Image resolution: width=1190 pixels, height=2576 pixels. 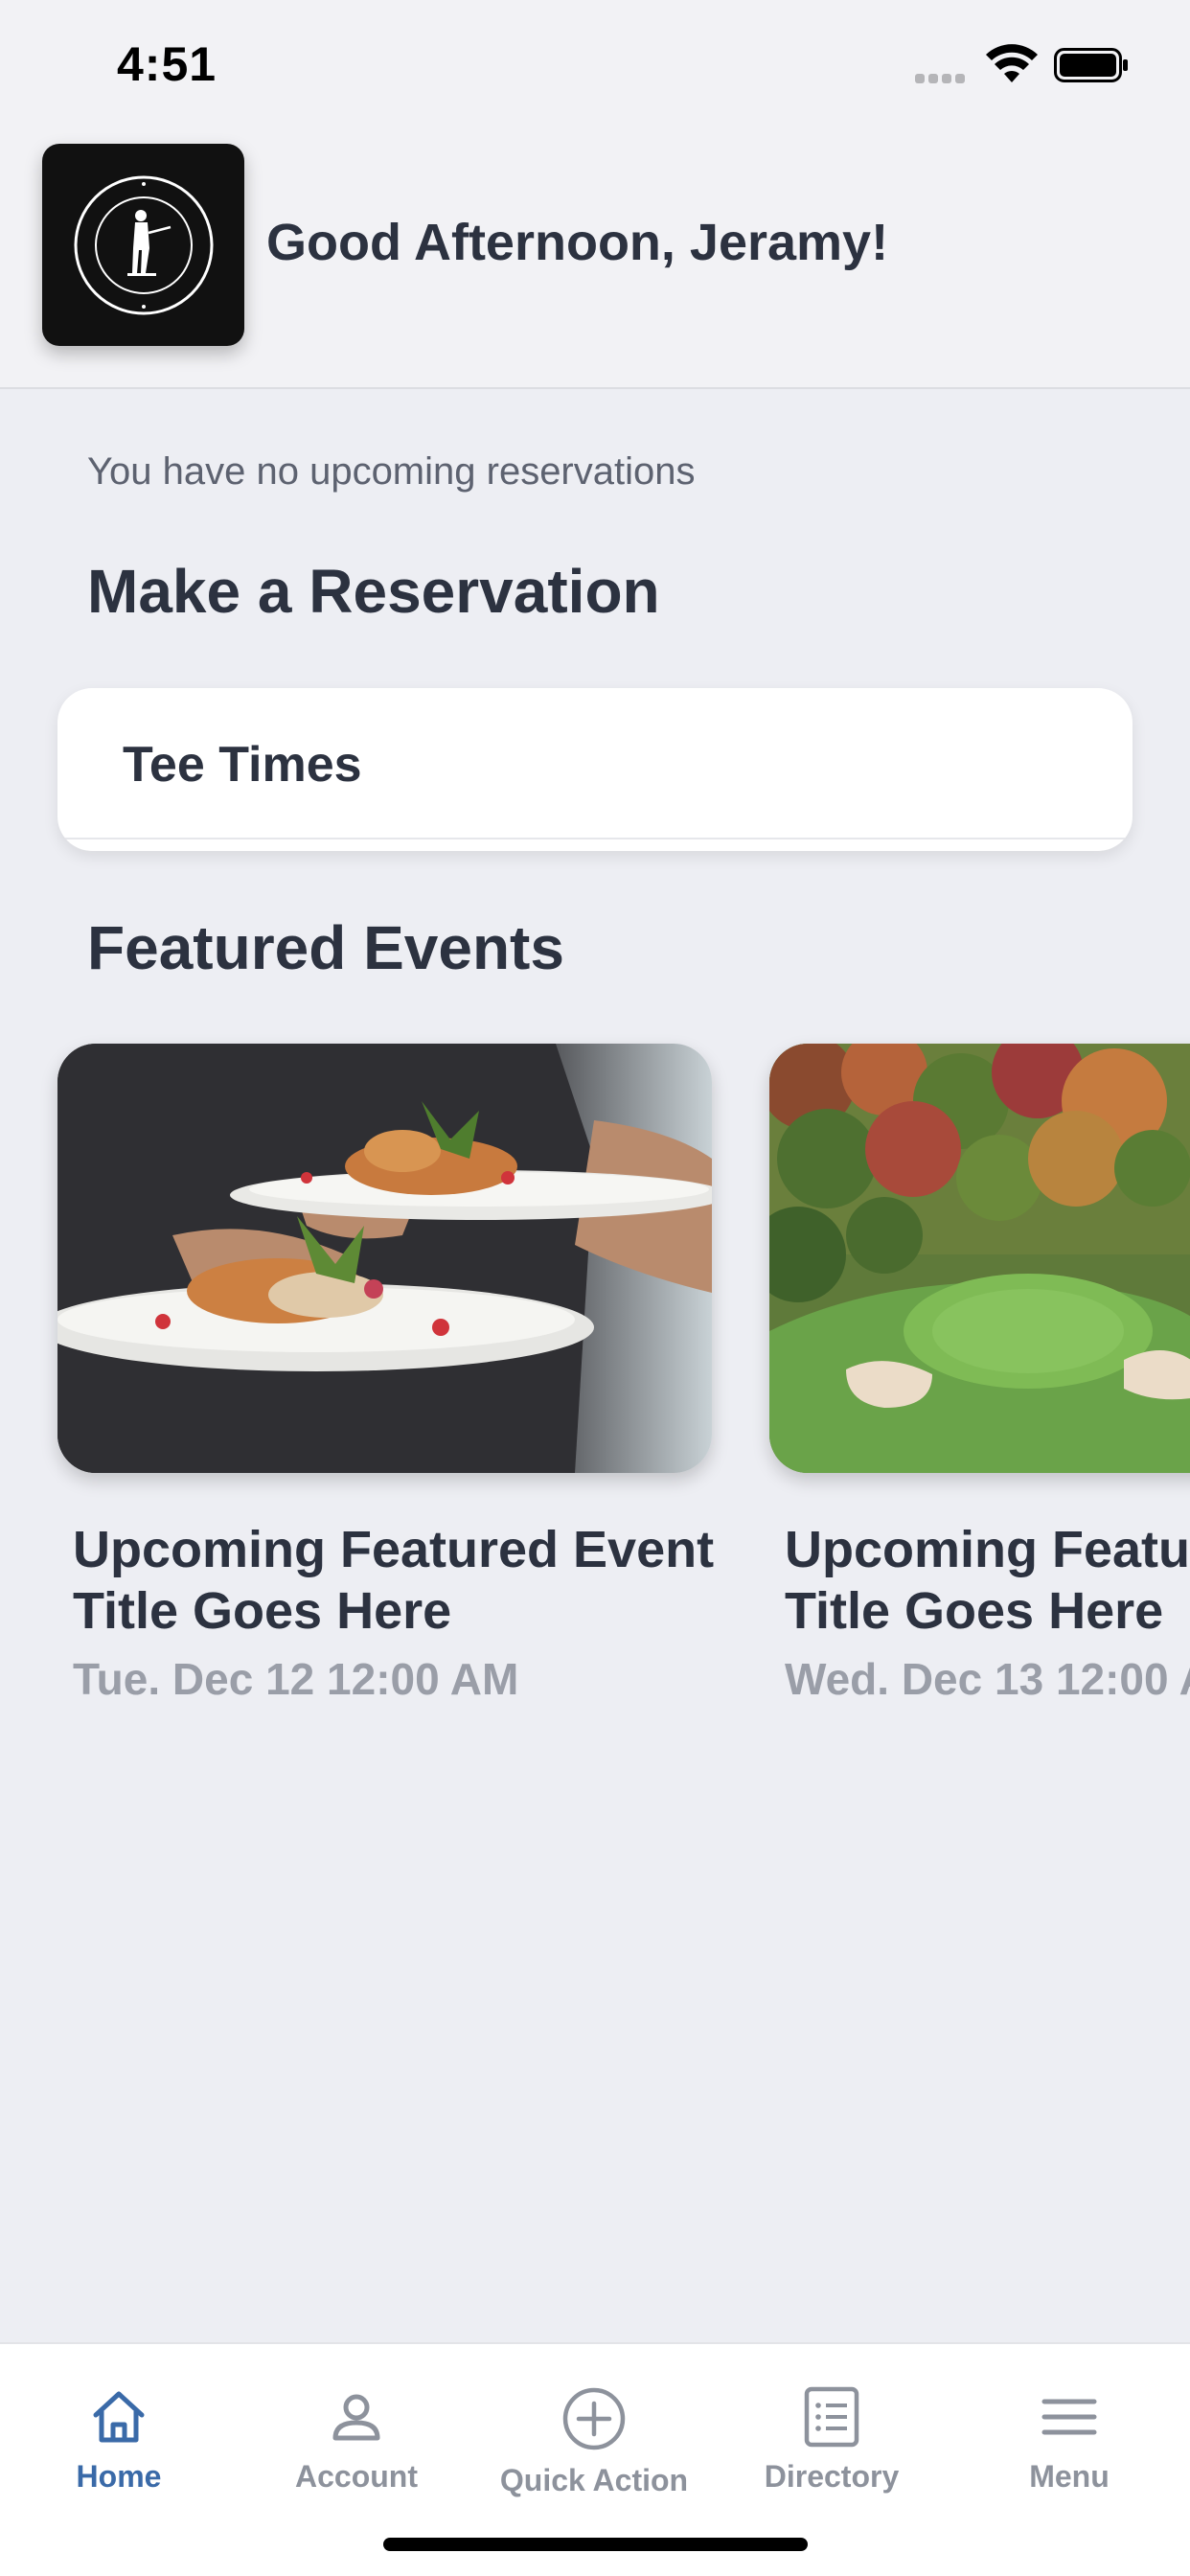 What do you see at coordinates (391, 471) in the screenshot?
I see `no-reservations-message: You have no upcoming reservations` at bounding box center [391, 471].